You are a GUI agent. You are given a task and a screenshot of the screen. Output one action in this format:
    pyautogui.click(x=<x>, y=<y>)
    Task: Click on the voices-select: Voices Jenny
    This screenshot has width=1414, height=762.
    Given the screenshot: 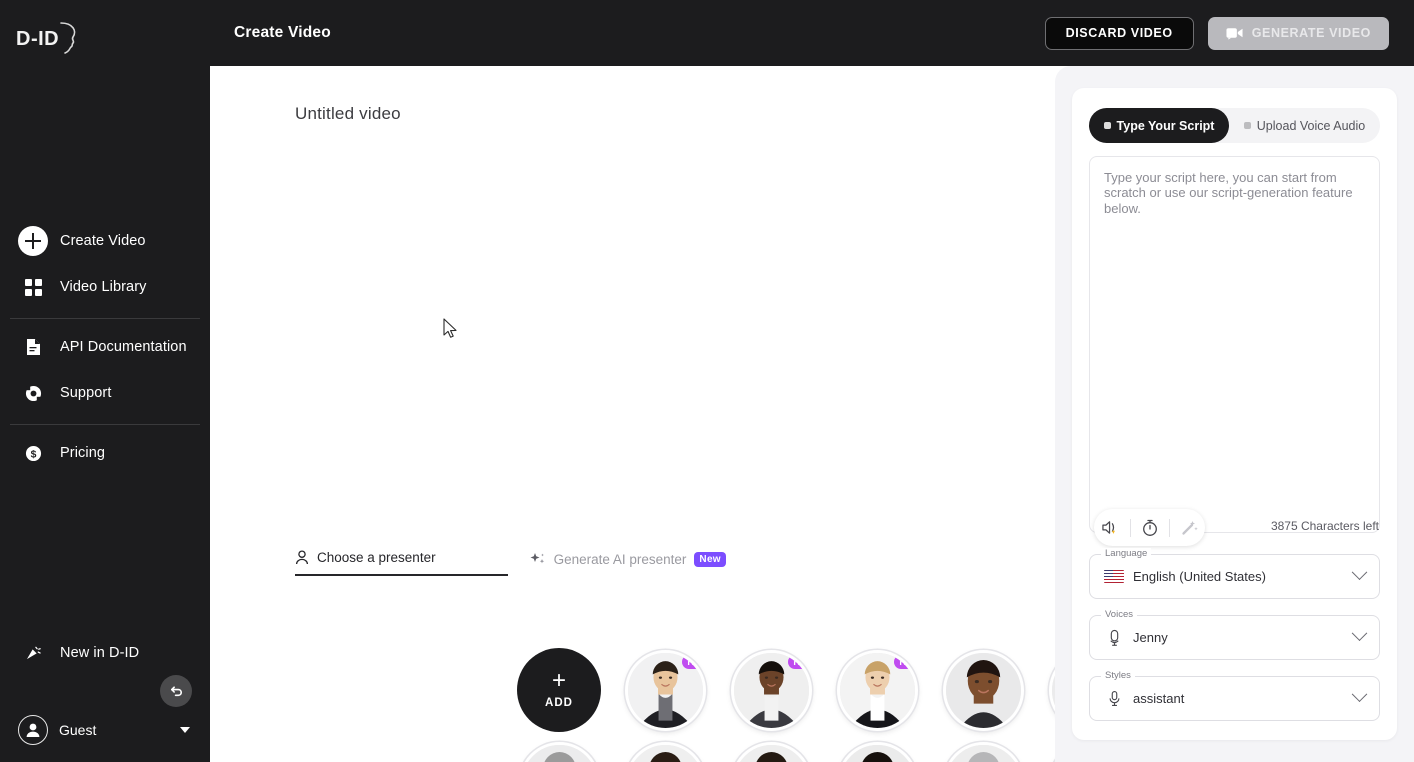 What is the action you would take?
    pyautogui.click(x=1234, y=634)
    